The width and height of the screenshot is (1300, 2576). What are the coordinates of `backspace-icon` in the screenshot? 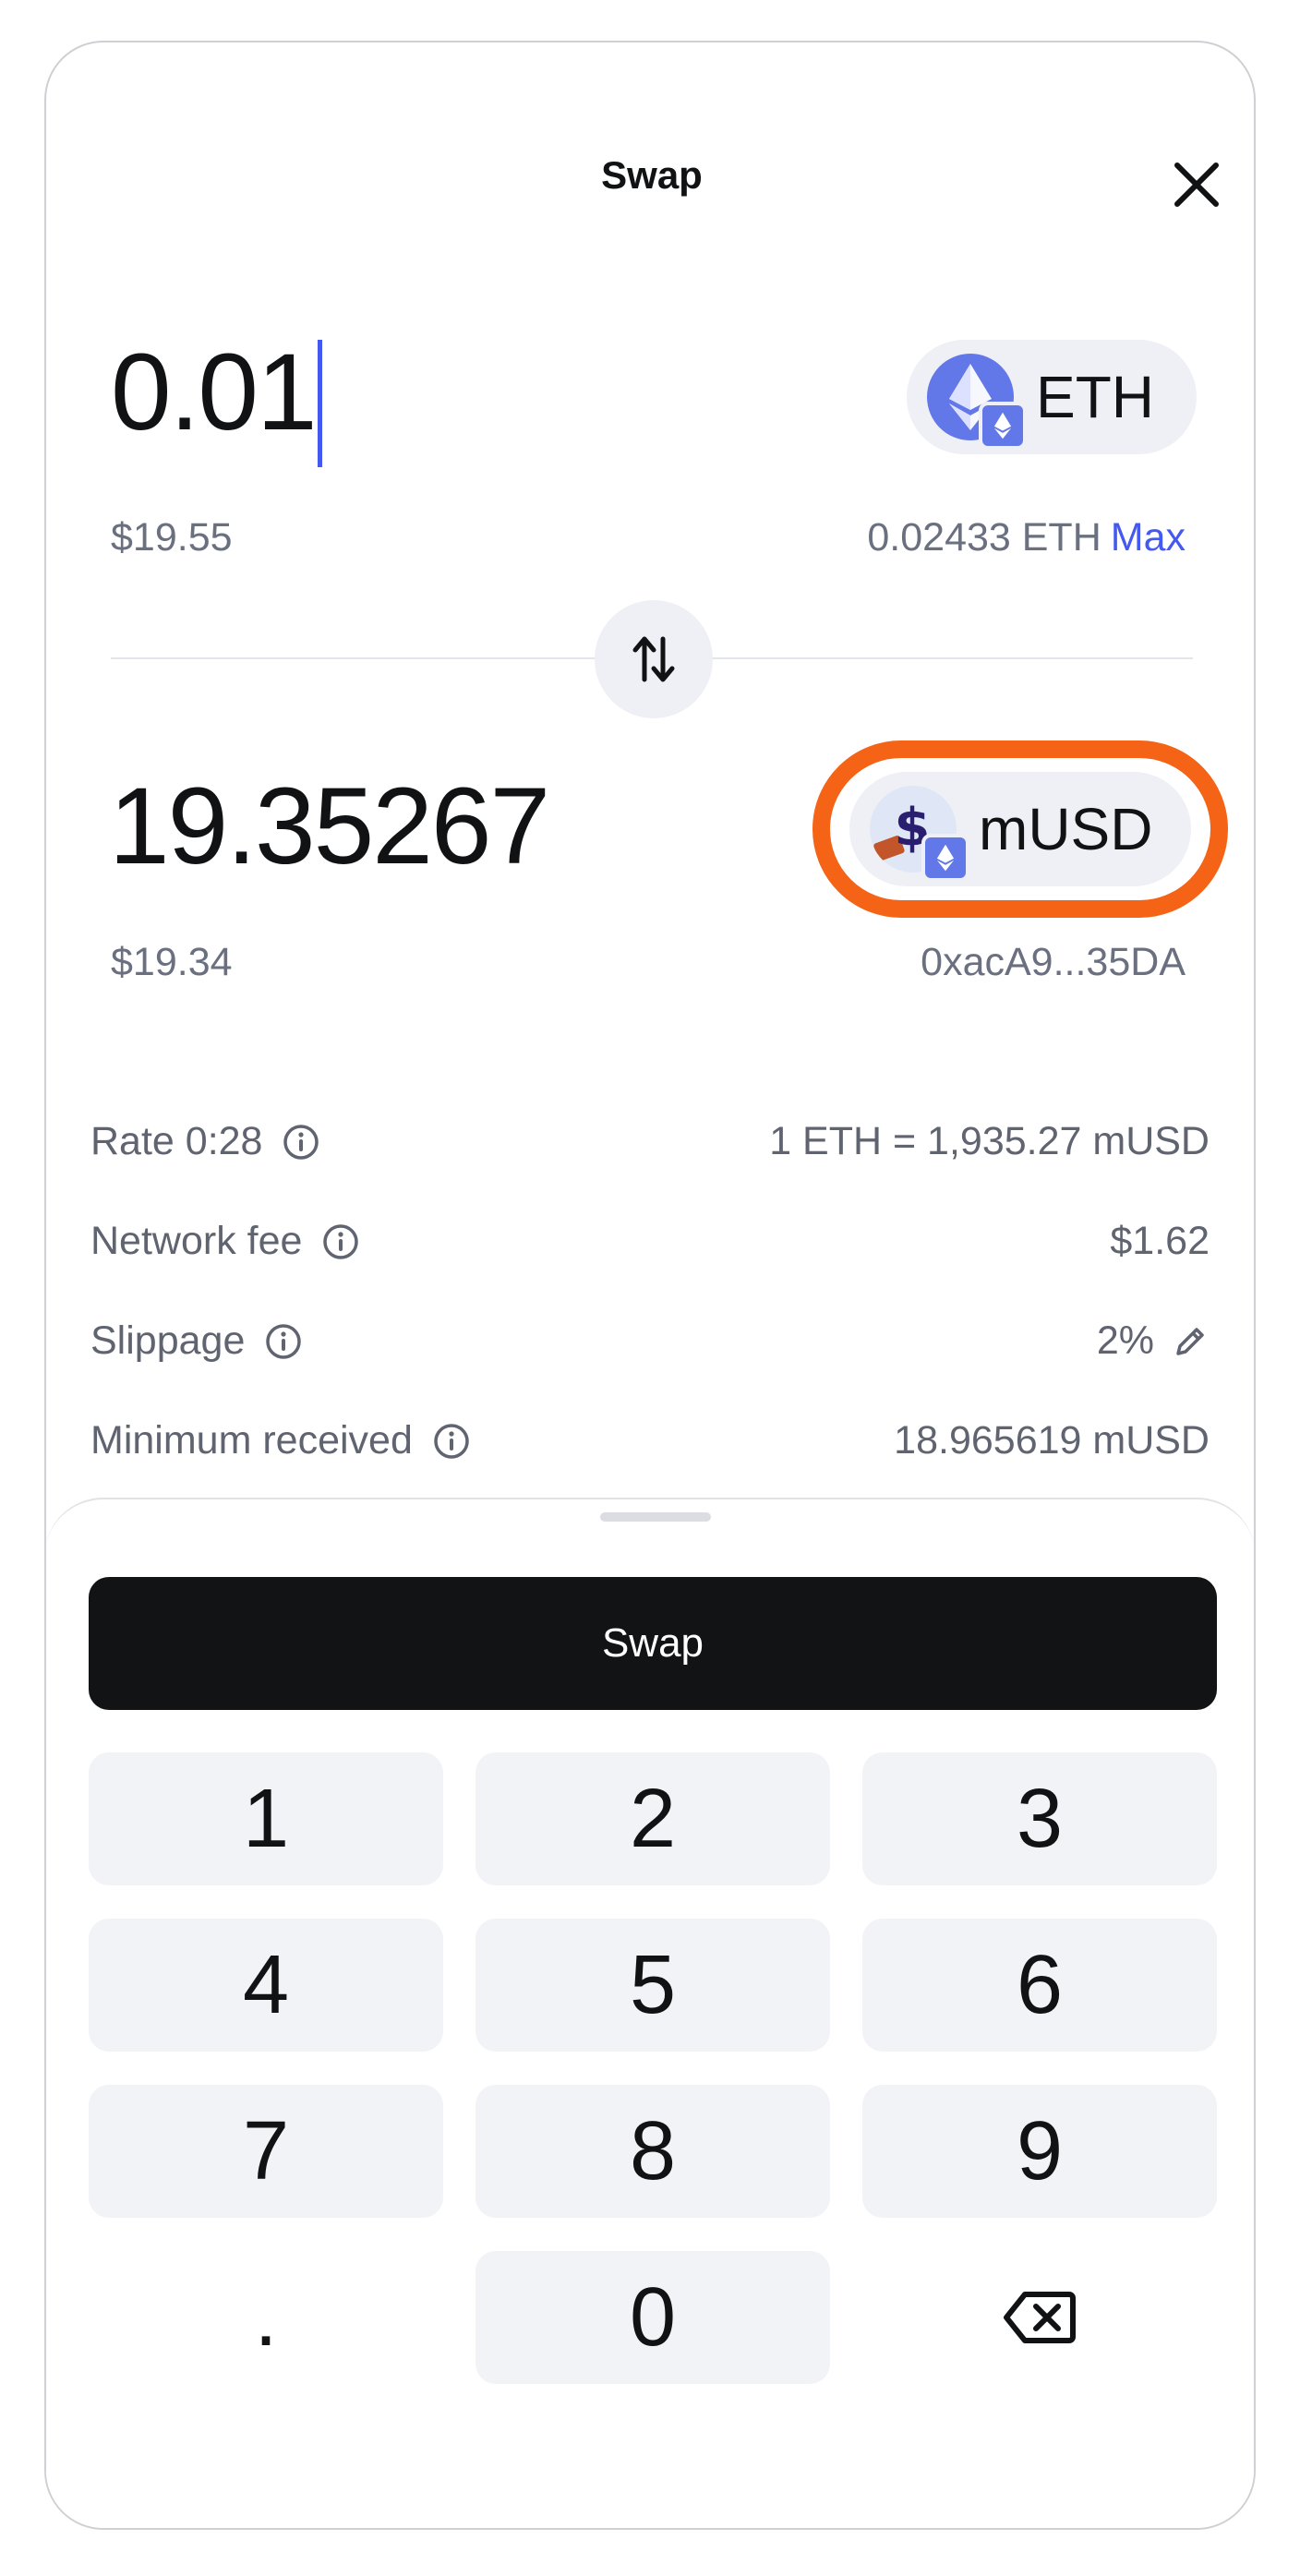 It's located at (1040, 2317).